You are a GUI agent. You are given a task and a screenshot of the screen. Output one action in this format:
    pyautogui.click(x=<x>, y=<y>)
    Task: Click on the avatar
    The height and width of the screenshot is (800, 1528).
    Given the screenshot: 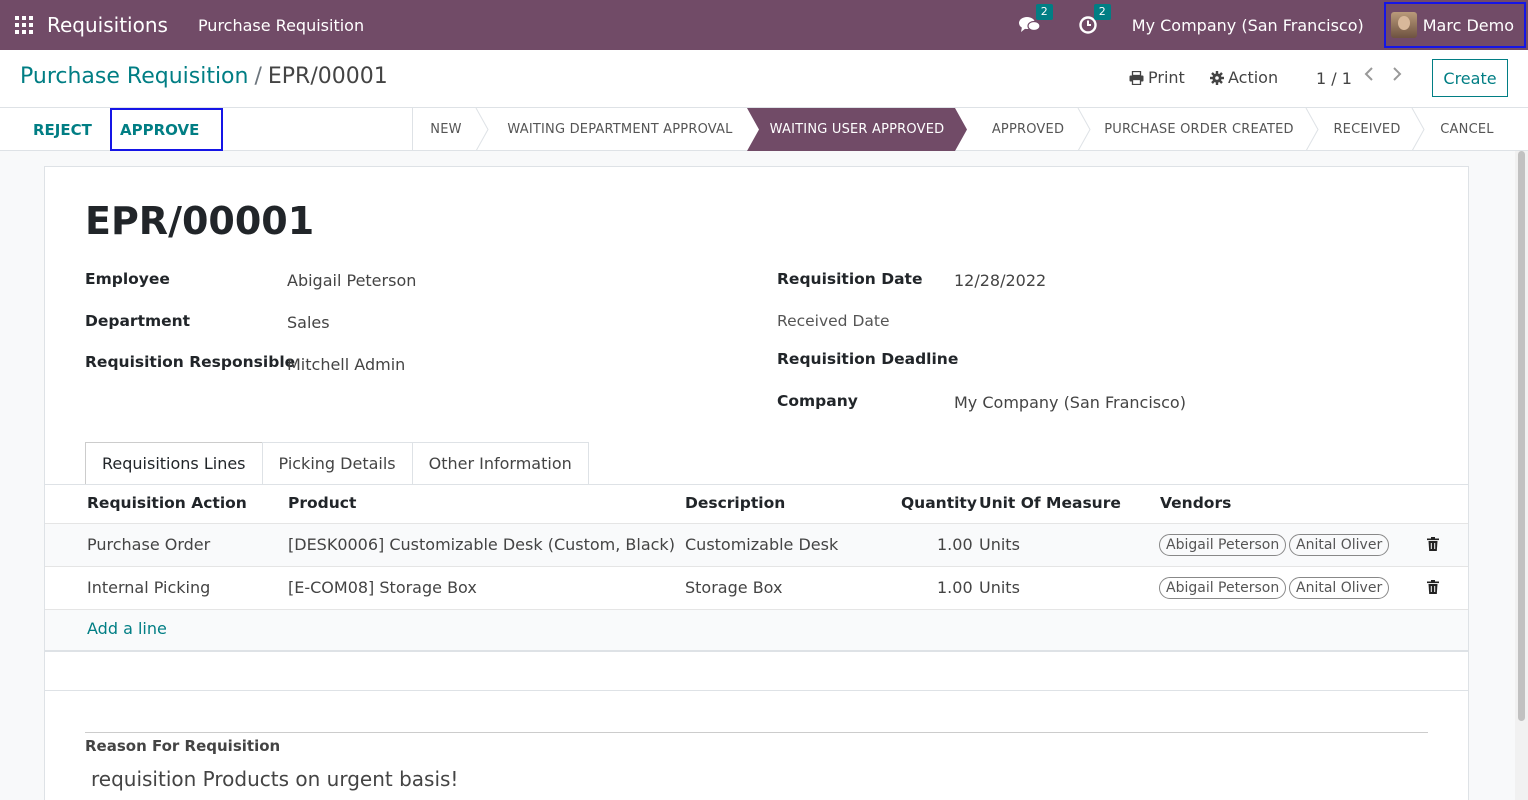 What is the action you would take?
    pyautogui.click(x=1403, y=25)
    